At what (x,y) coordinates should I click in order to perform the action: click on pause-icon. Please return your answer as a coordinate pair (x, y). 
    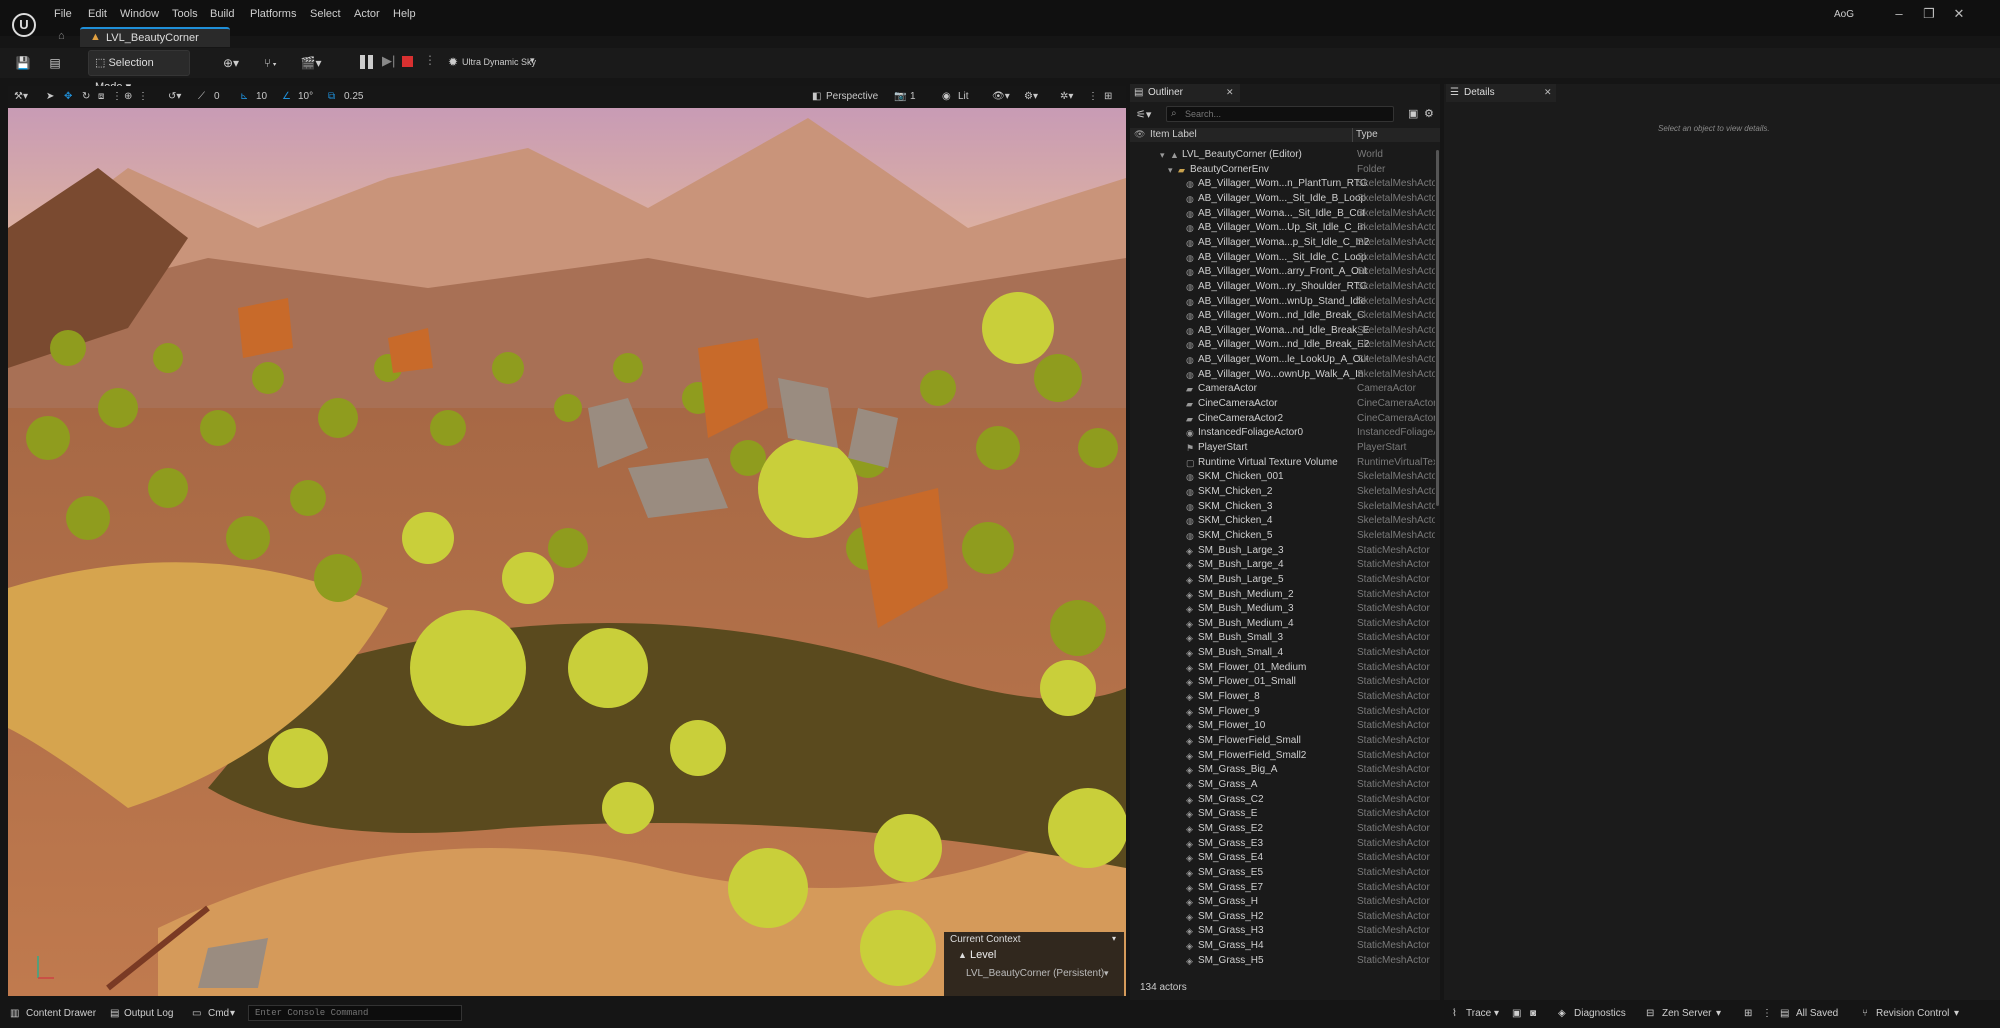
    Looking at the image, I should click on (362, 62).